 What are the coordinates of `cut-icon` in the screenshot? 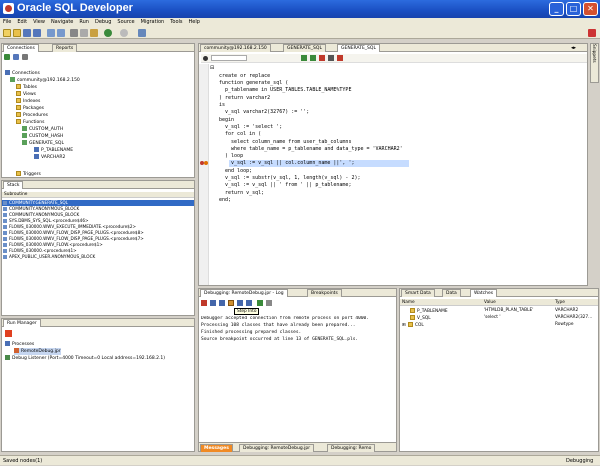 It's located at (74, 33).